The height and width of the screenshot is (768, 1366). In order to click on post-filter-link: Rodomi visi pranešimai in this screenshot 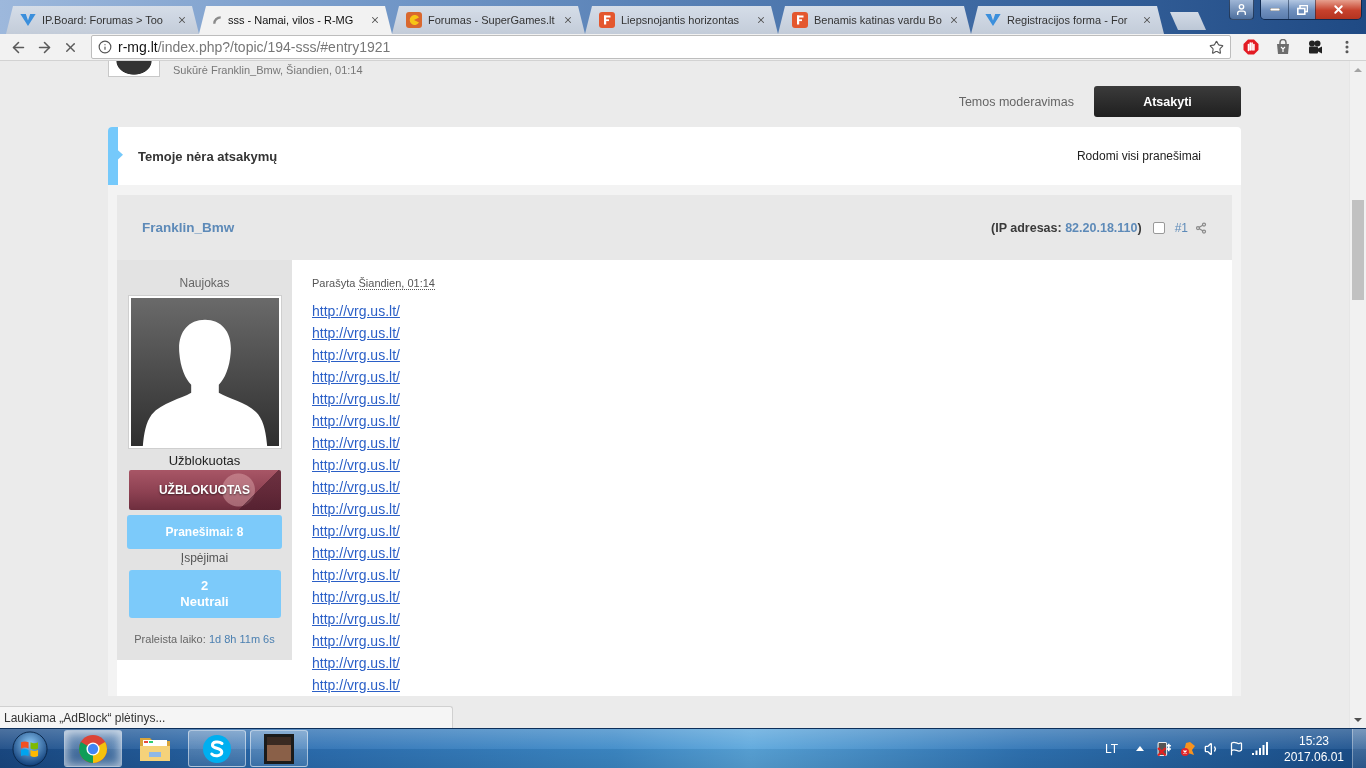, I will do `click(1138, 156)`.